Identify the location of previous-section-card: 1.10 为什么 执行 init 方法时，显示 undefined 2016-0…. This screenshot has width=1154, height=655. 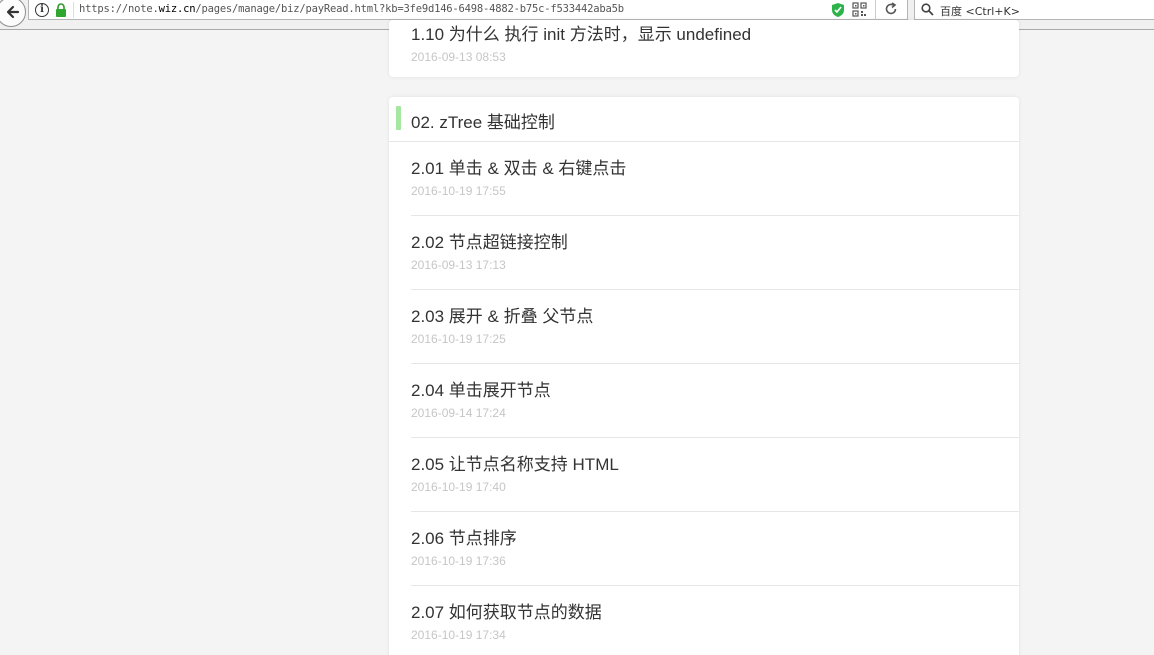
(704, 48).